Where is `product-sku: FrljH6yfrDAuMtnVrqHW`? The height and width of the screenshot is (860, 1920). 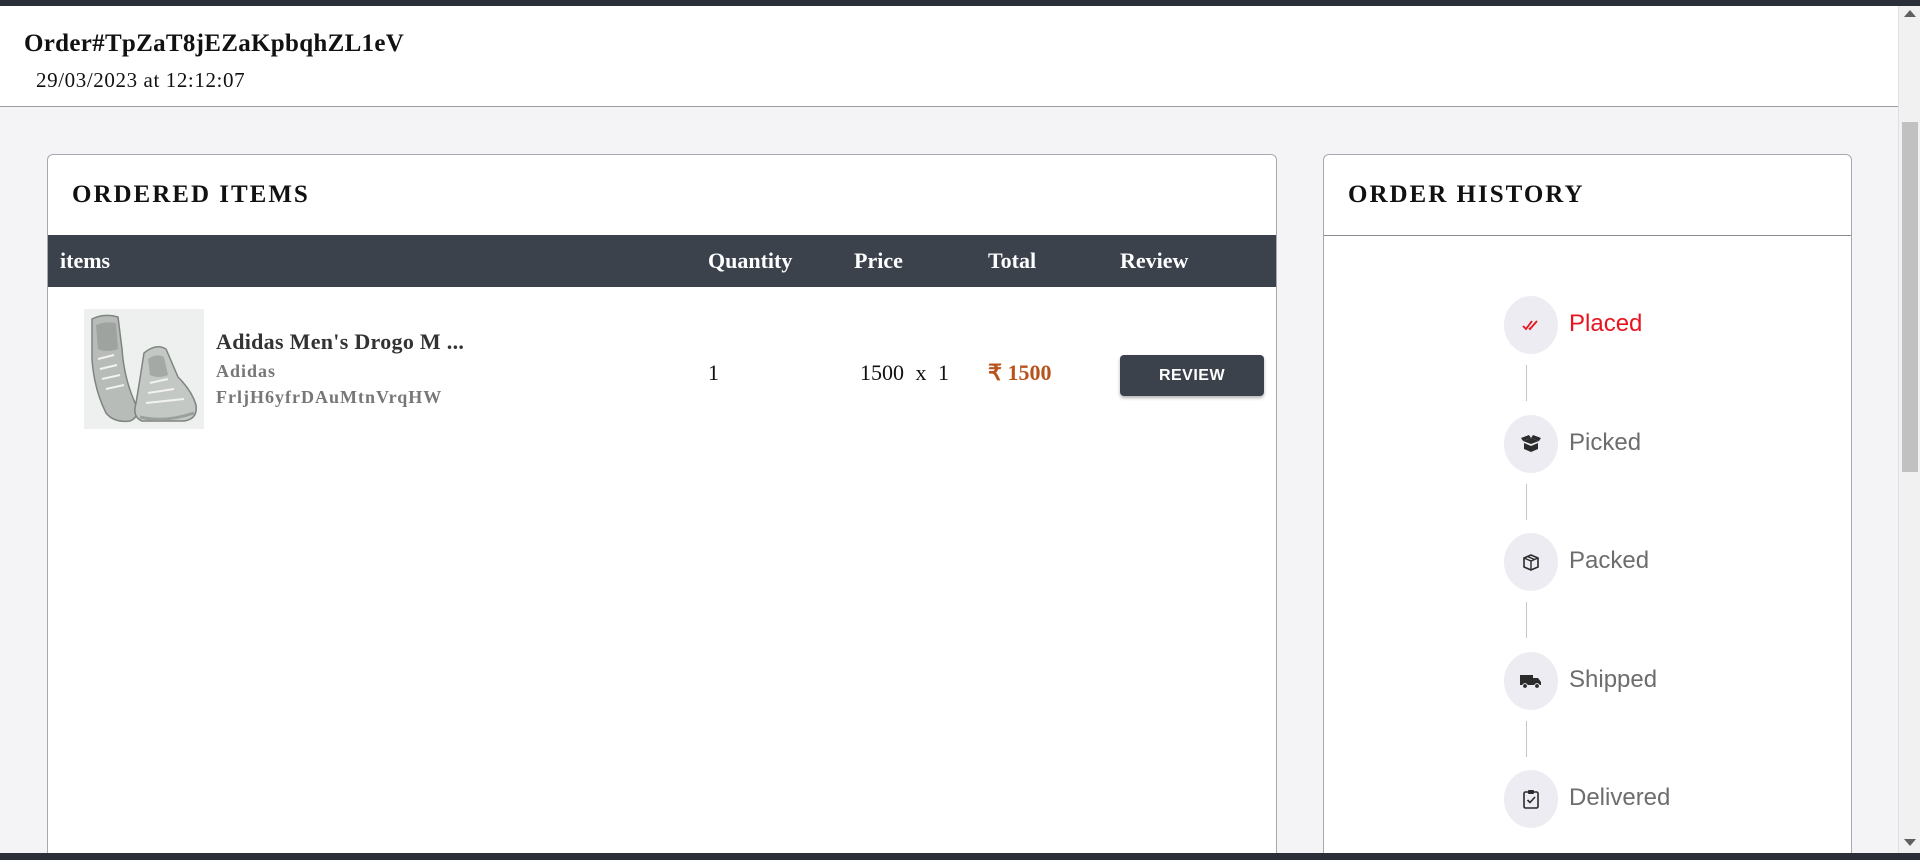 product-sku: FrljH6yfrDAuMtnVrqHW is located at coordinates (329, 397).